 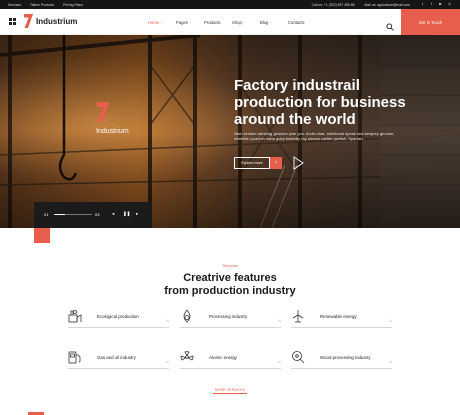 I want to click on wind-turbine-icon, so click(x=298, y=316).